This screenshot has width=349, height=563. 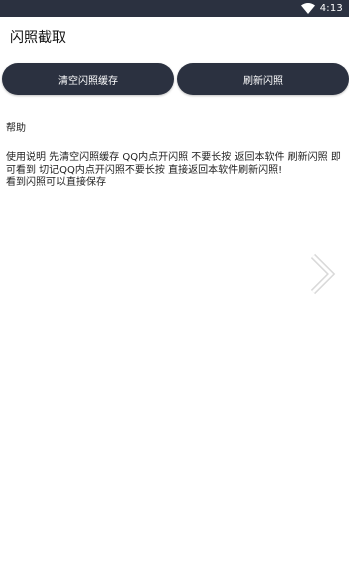 I want to click on status-right: 4:13, so click(x=321, y=8).